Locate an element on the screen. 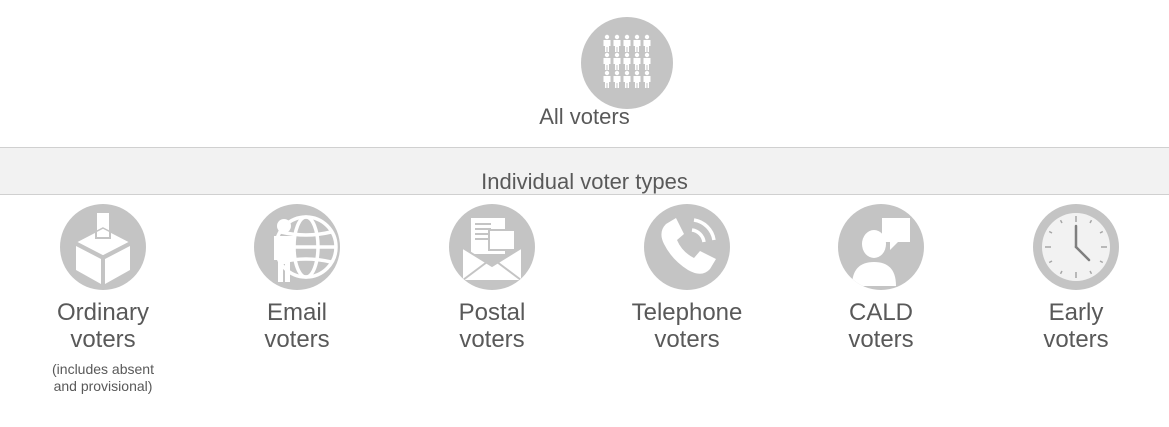 This screenshot has height=427, width=1169. voter-types-heading: Individual voter types is located at coordinates (584, 181).